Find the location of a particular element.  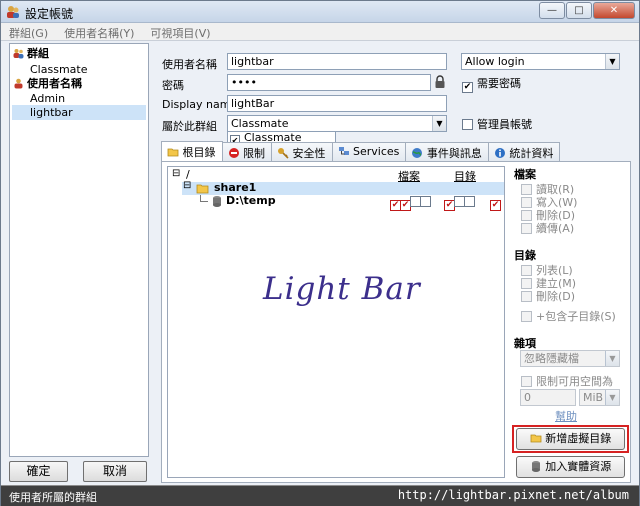

tab-services: Services is located at coordinates (369, 151).